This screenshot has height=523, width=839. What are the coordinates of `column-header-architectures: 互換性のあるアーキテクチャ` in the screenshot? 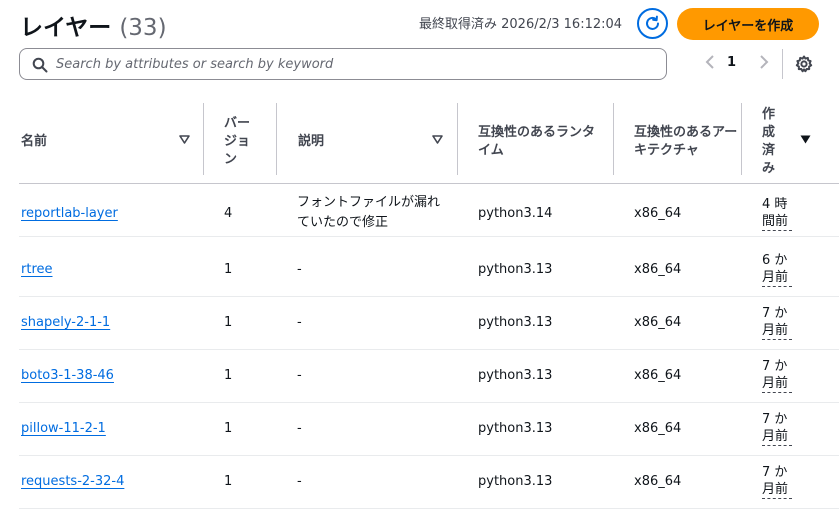 It's located at (686, 142).